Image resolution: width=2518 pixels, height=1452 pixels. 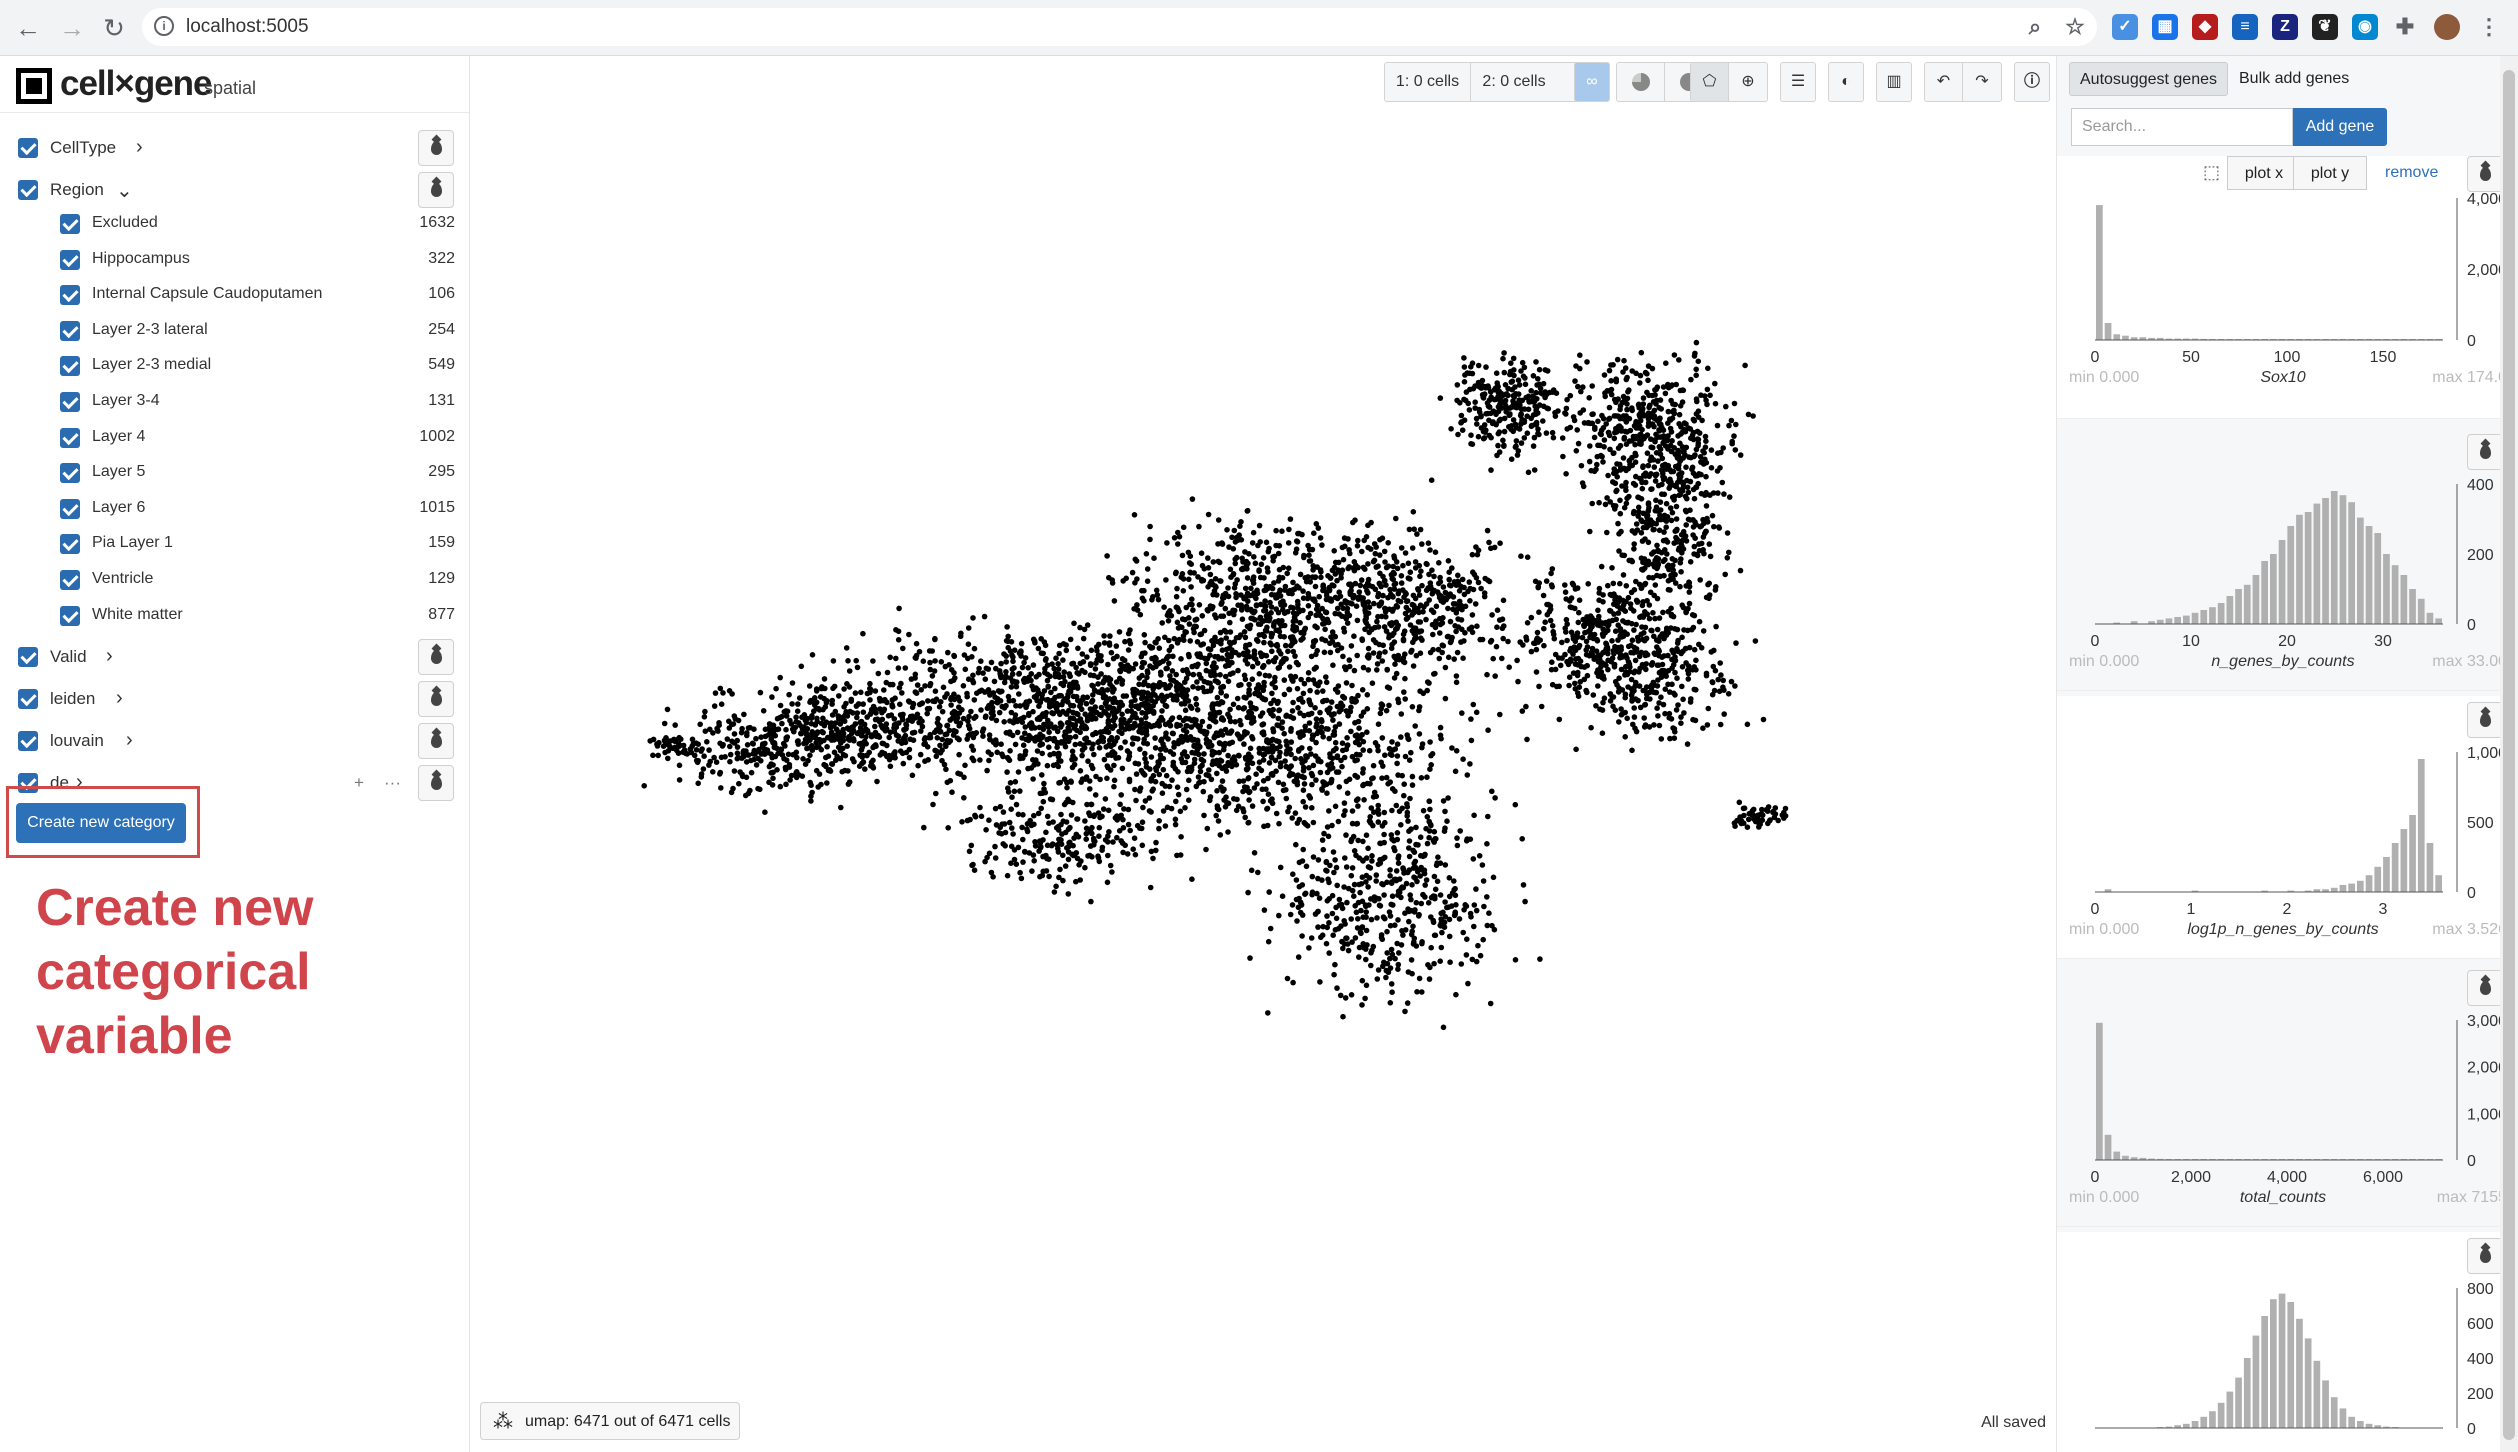 I want to click on chevron-icon: ⌄, so click(x=124, y=190).